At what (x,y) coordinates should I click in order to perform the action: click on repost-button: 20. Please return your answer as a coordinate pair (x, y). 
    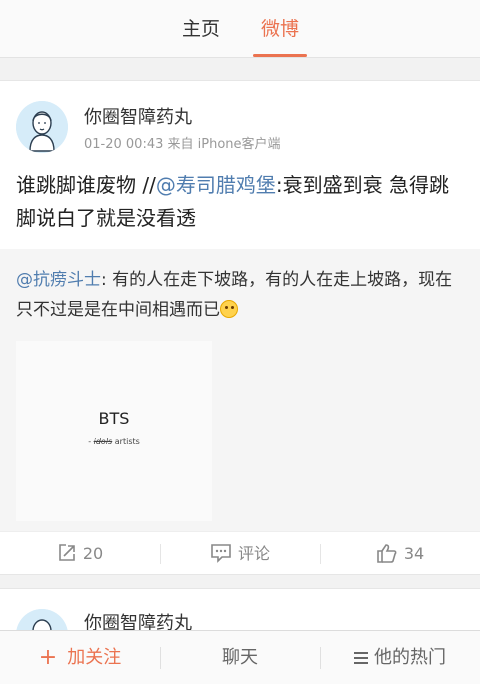
    Looking at the image, I should click on (80, 554).